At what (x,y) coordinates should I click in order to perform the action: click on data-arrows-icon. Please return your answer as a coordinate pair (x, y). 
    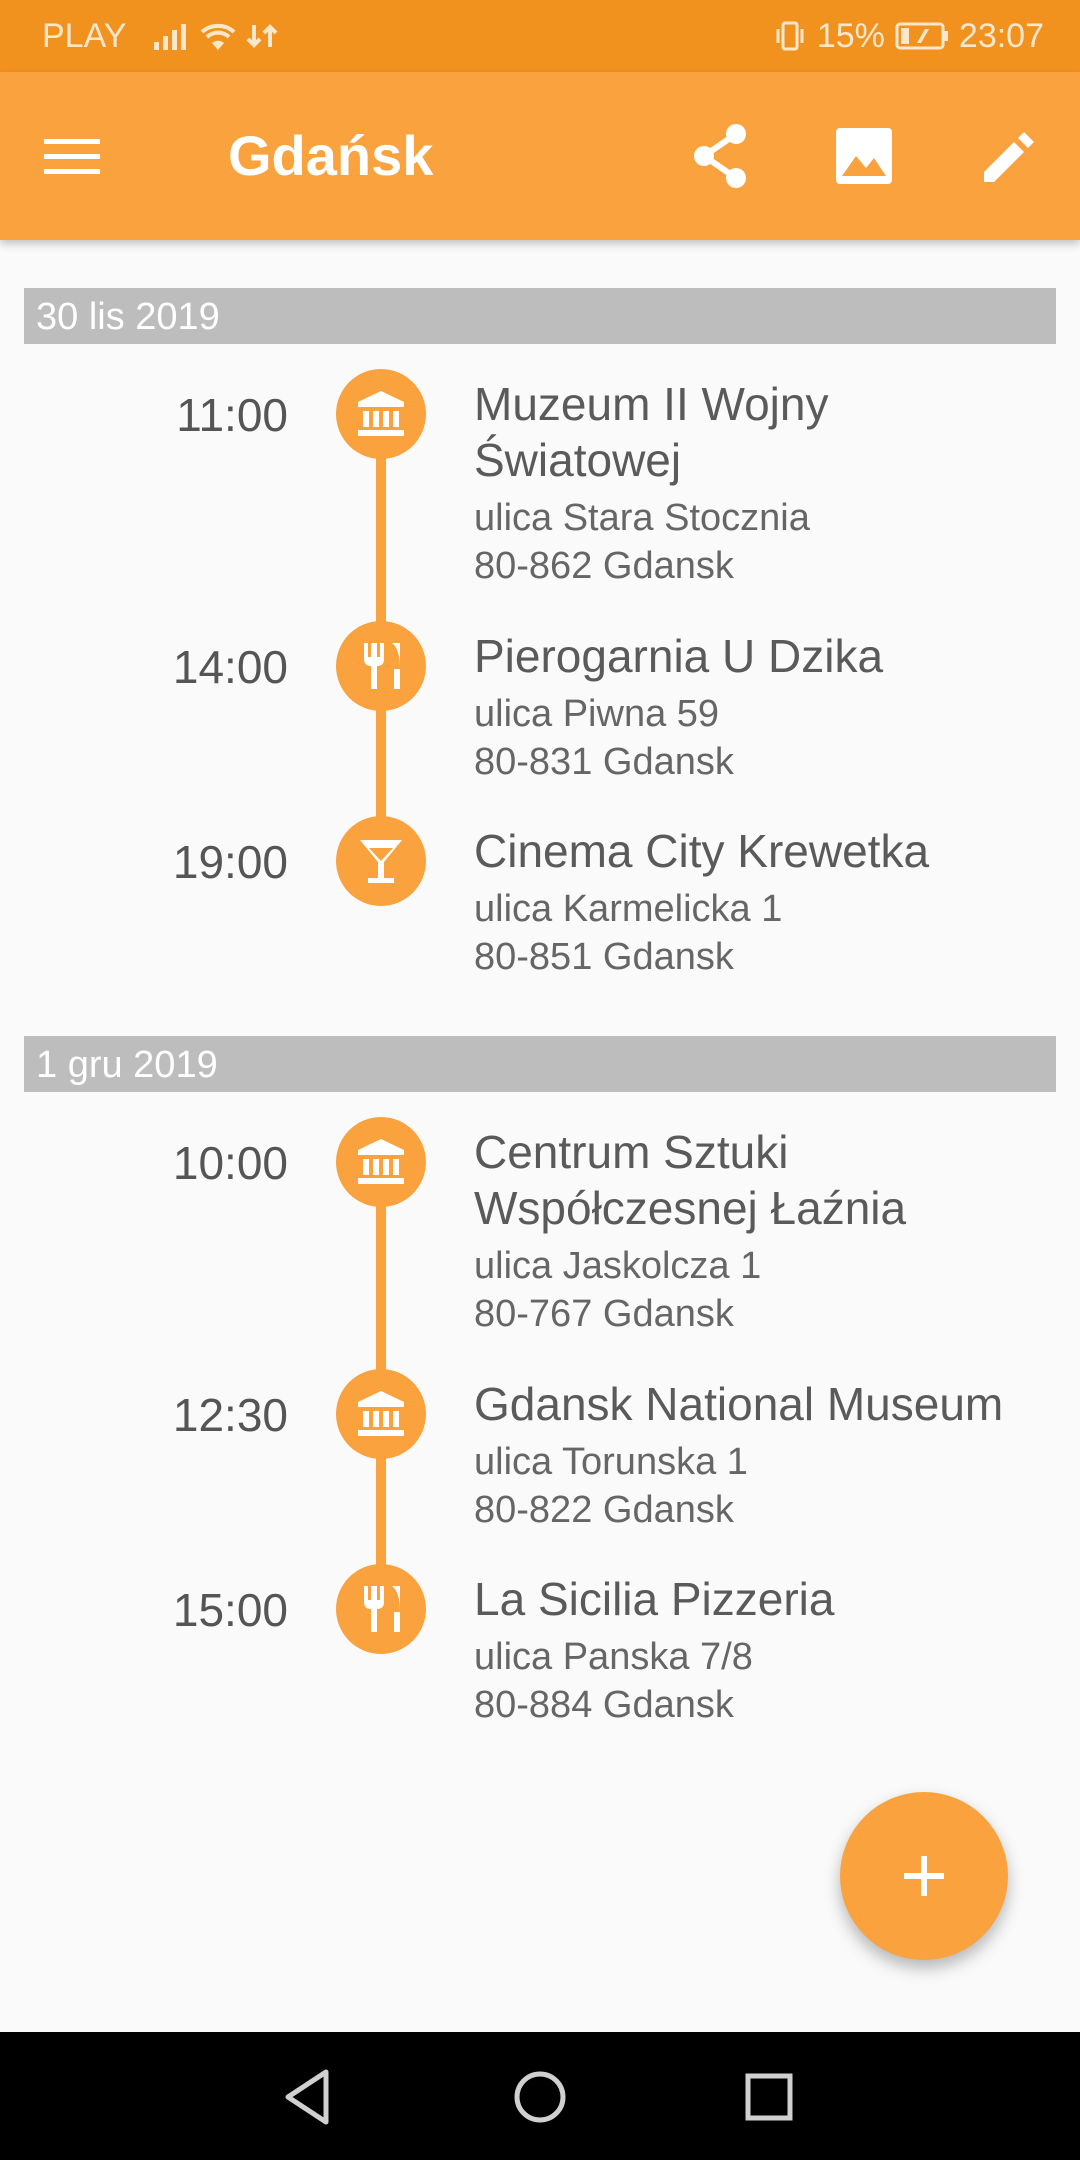
    Looking at the image, I should click on (262, 36).